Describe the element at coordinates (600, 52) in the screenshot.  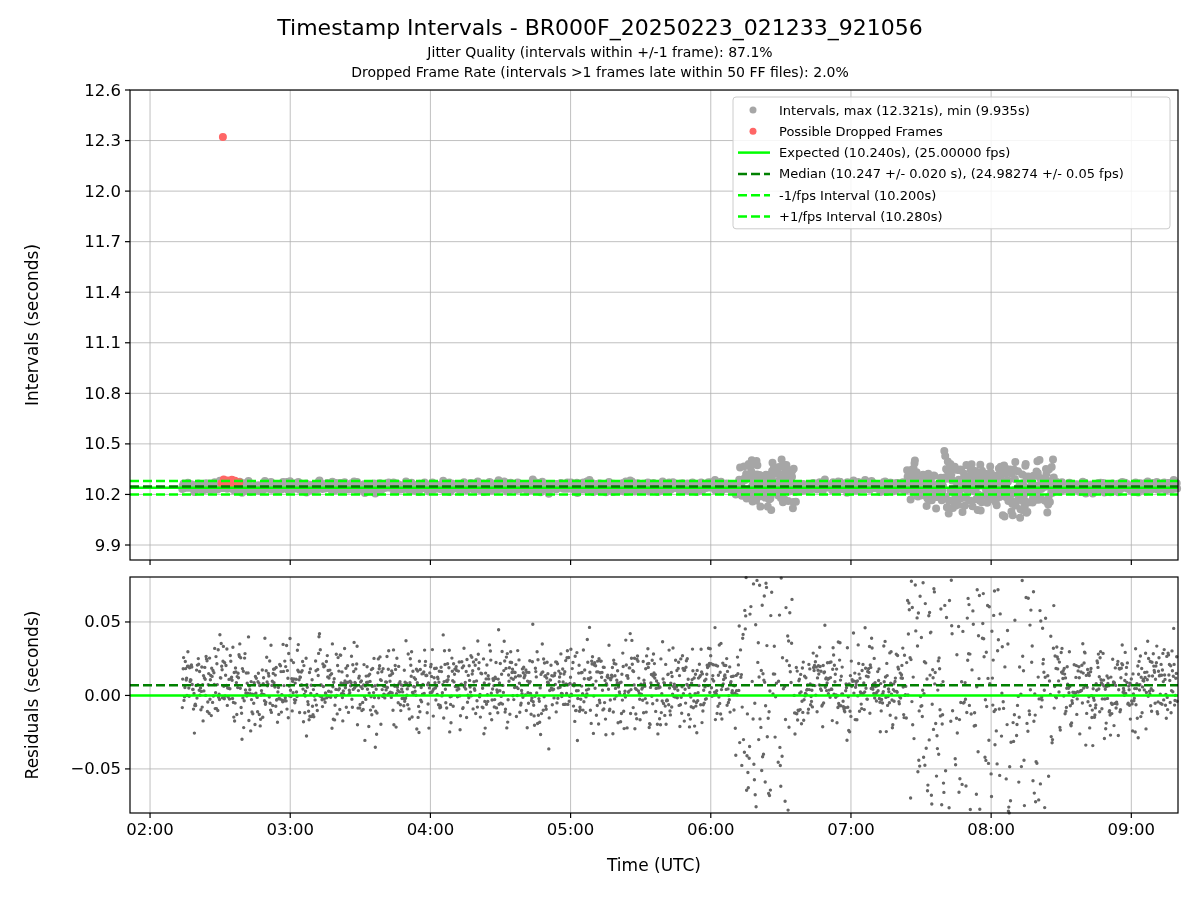
I see `figure-subtitle: Jitter Quality (intervals within +/-1 frame): 87.1%` at that location.